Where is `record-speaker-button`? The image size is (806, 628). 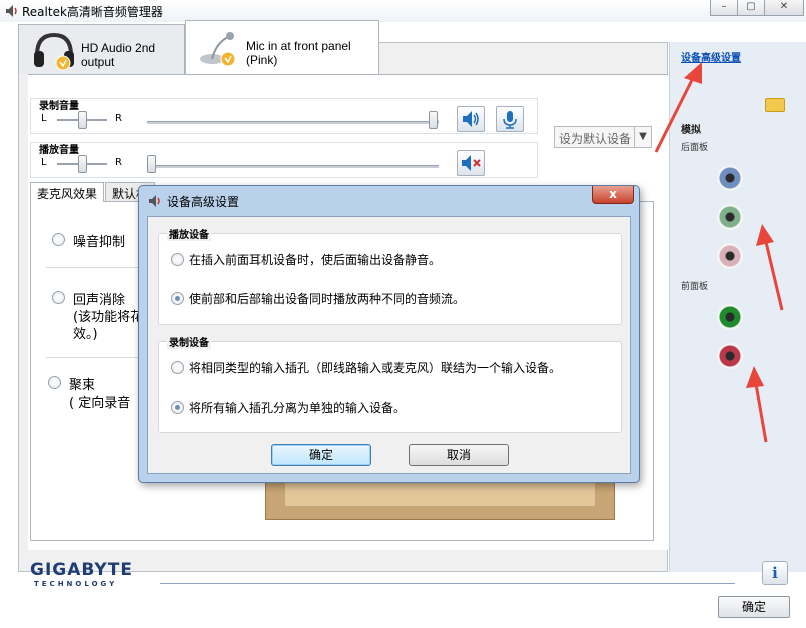
record-speaker-button is located at coordinates (471, 119).